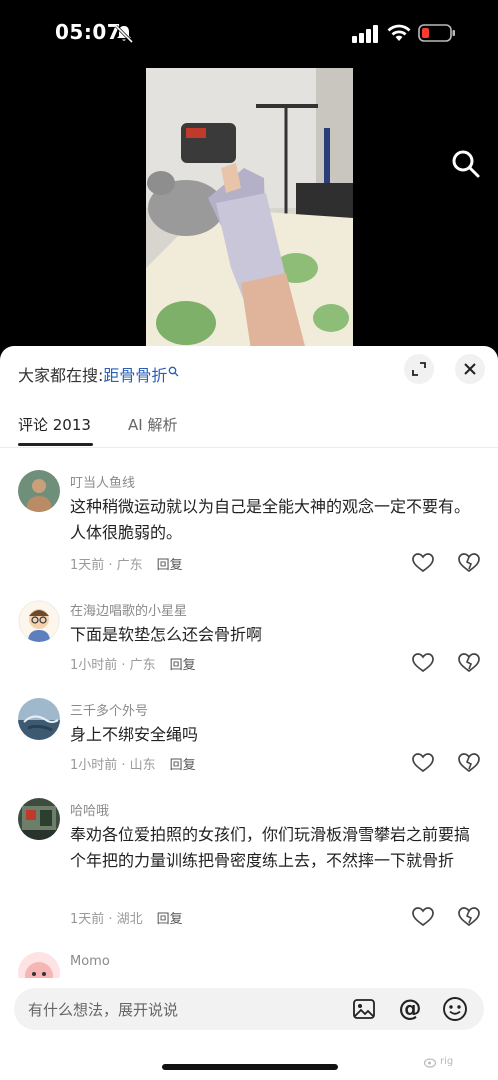  I want to click on watermark: rig, so click(447, 1061).